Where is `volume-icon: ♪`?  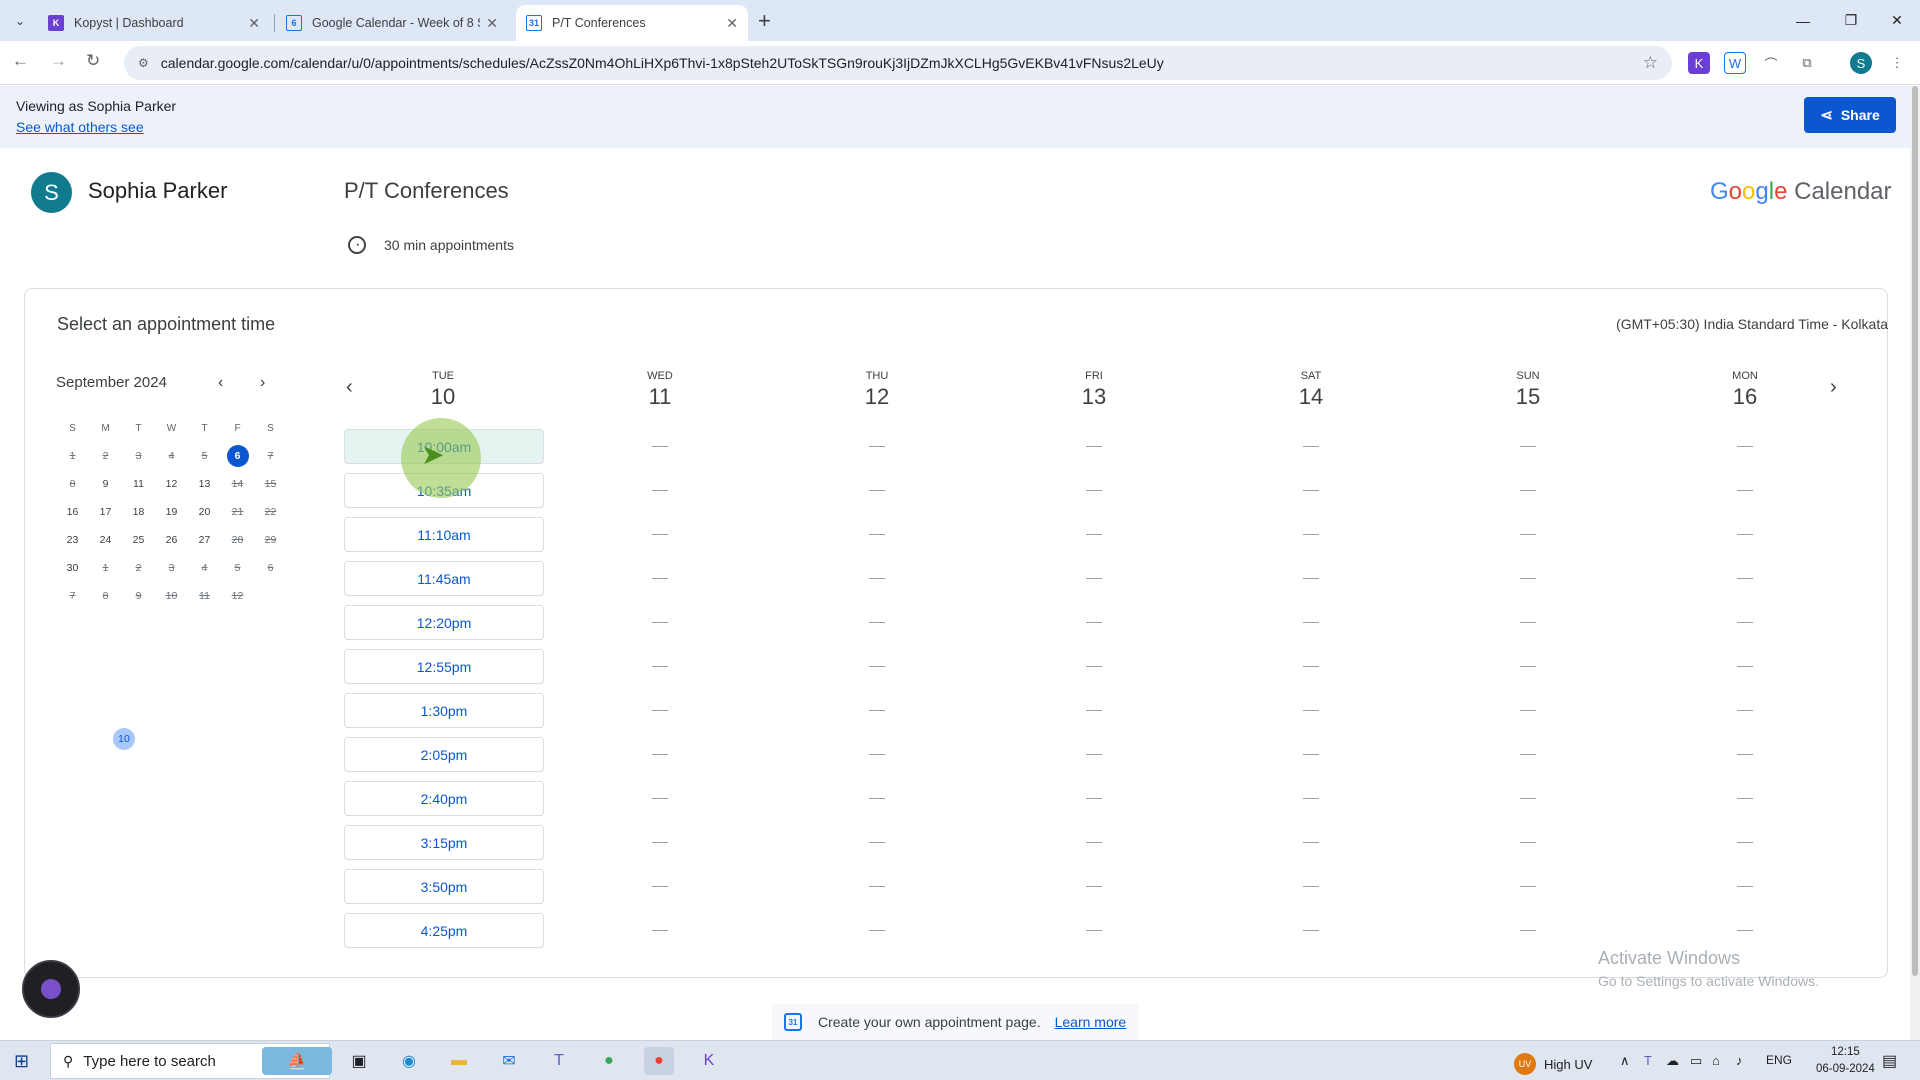 volume-icon: ♪ is located at coordinates (1739, 1060).